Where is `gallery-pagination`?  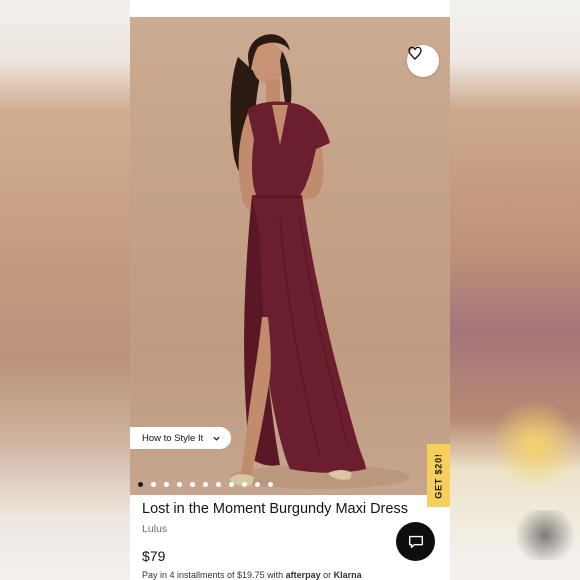
gallery-pagination is located at coordinates (205, 484).